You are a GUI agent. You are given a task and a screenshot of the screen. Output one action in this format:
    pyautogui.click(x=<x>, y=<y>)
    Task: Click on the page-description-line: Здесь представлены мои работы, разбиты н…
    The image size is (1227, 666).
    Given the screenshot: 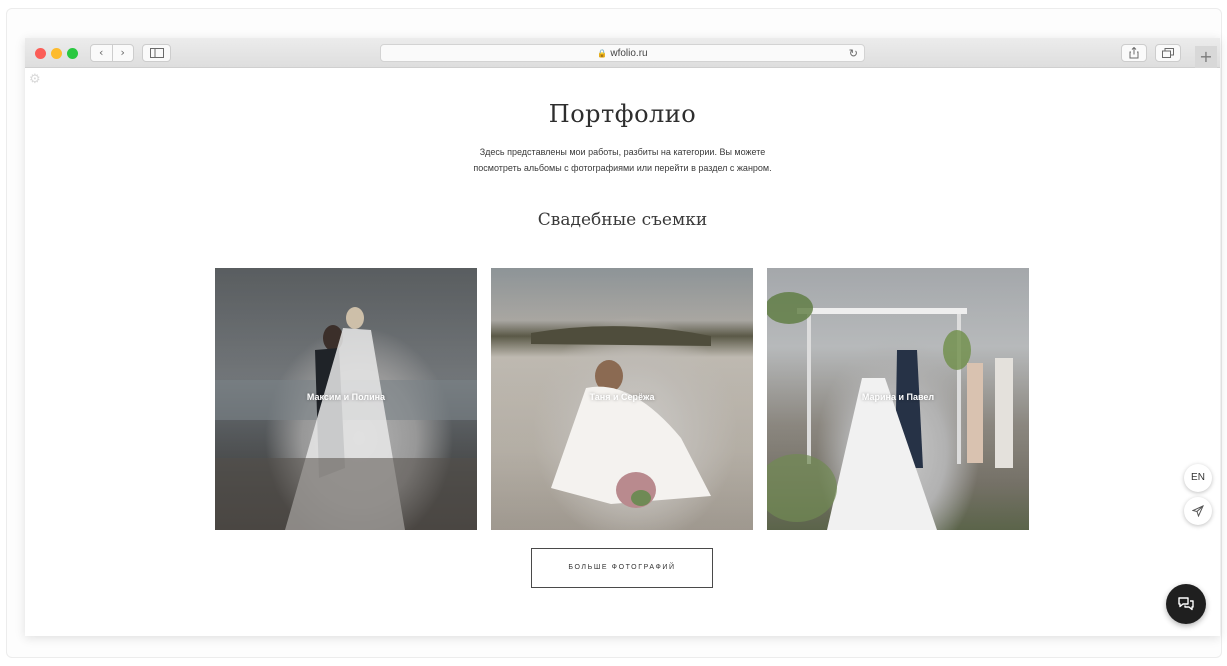 What is the action you would take?
    pyautogui.click(x=622, y=152)
    